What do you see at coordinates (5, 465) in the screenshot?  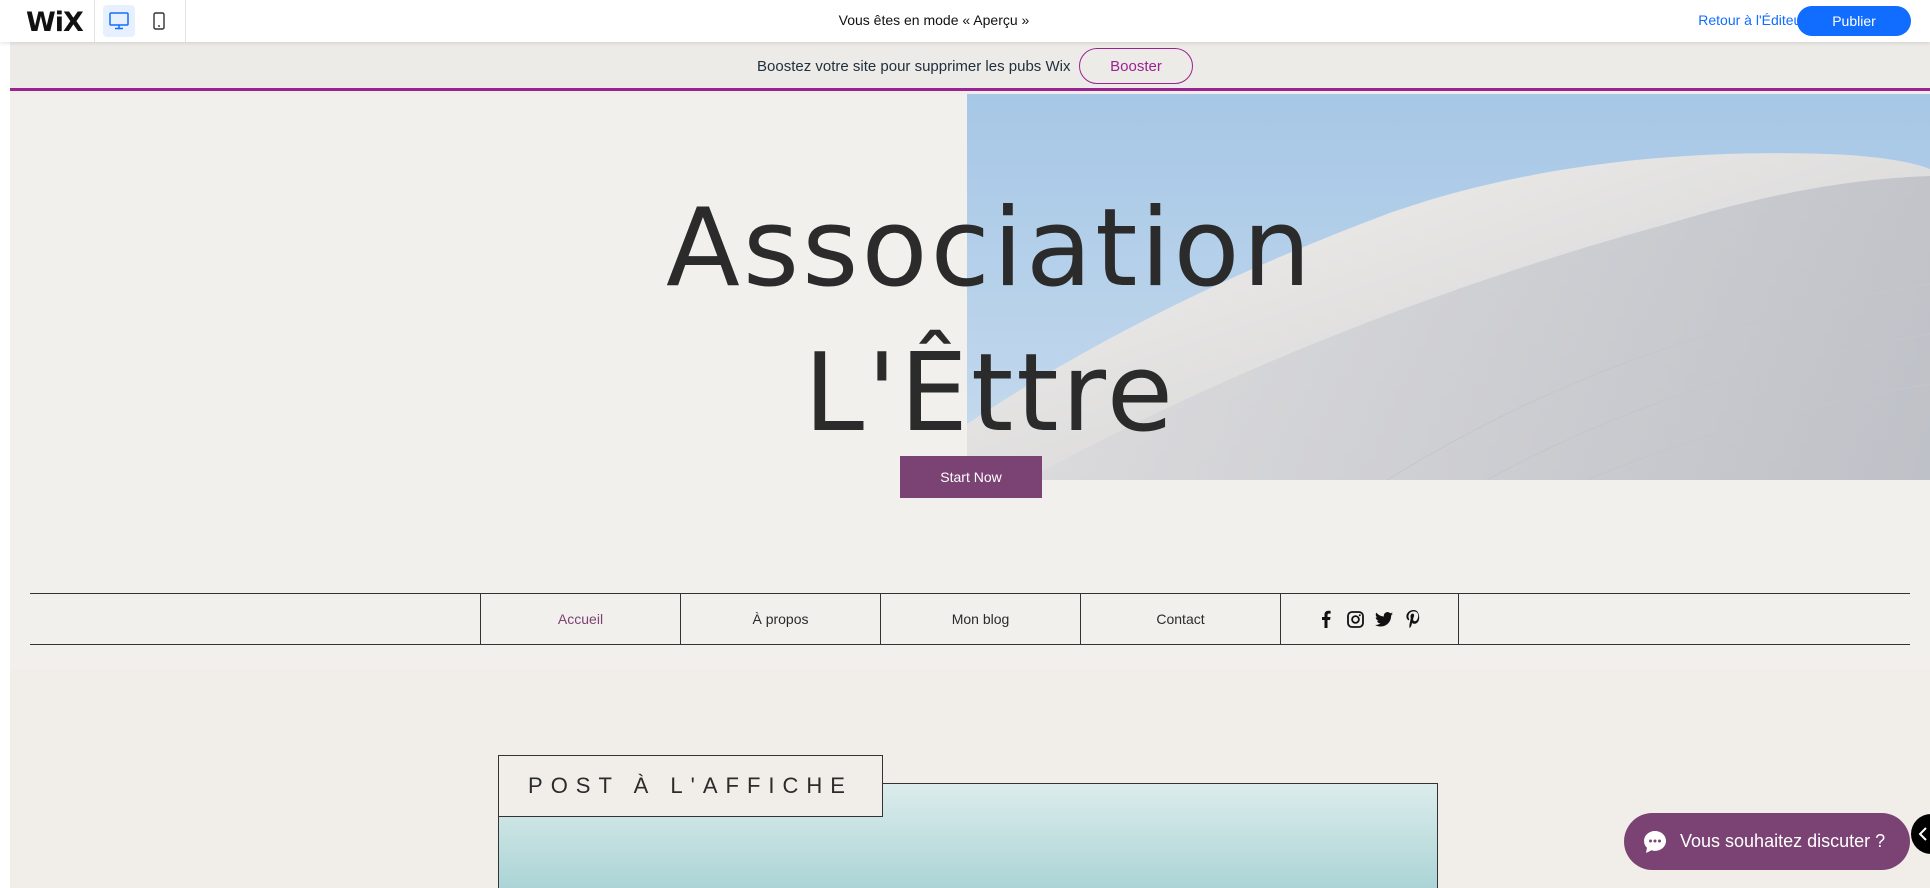 I see `left-gutter` at bounding box center [5, 465].